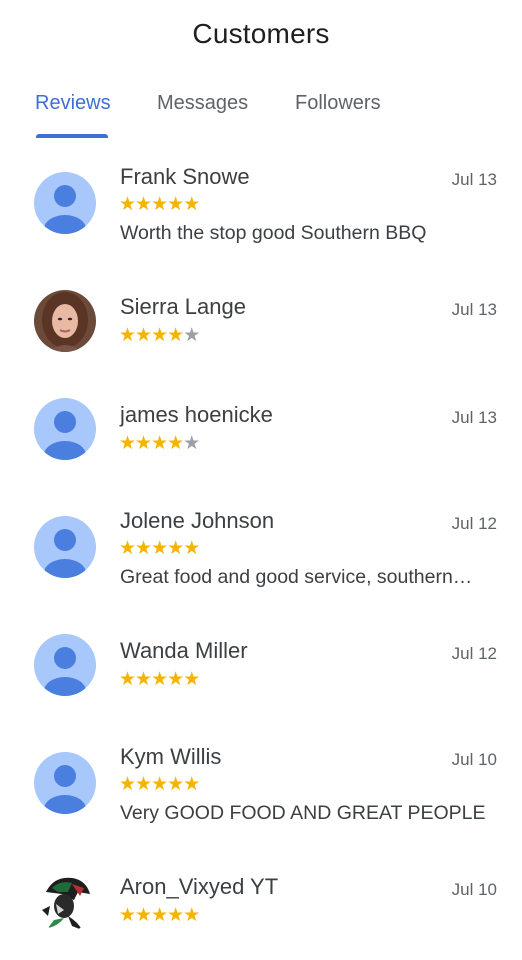 The width and height of the screenshot is (522, 960). Describe the element at coordinates (261, 432) in the screenshot. I see `review-item: james hoenicke Jul 13 ★★★★★` at that location.